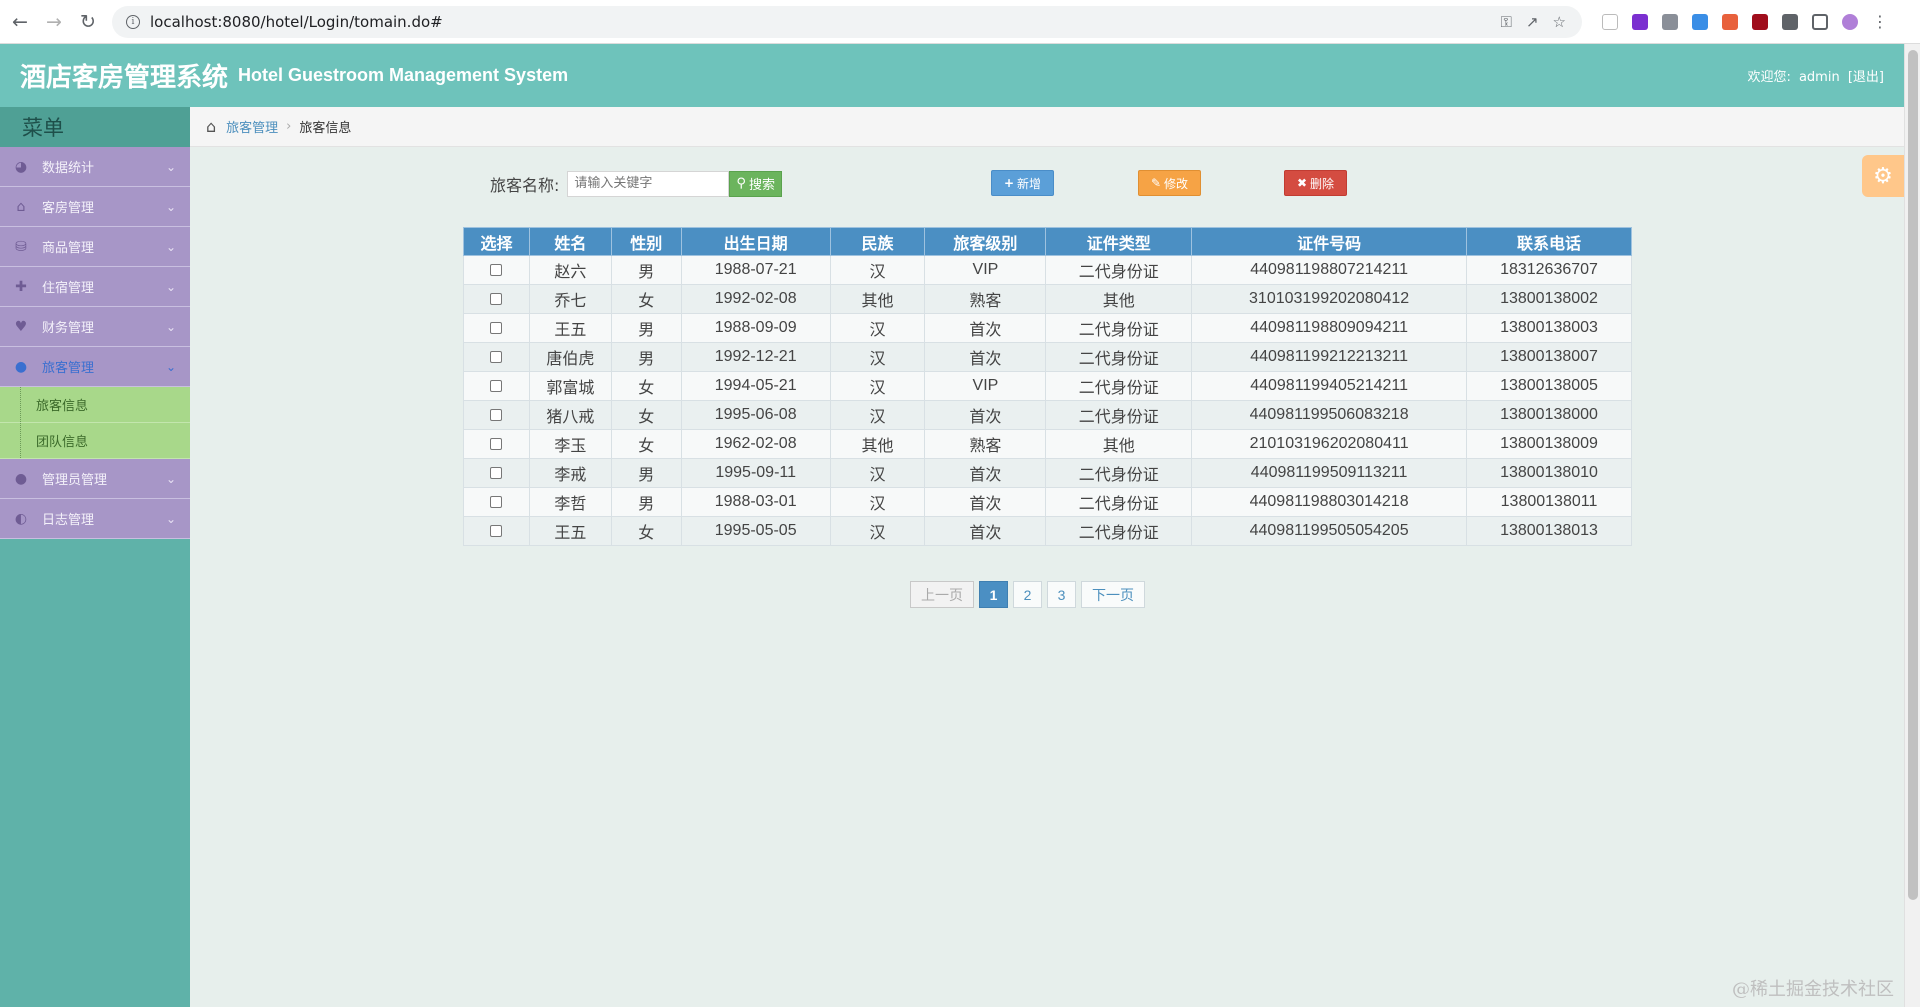 This screenshot has width=1920, height=1007. What do you see at coordinates (1061, 594) in the screenshot?
I see `page-button: 3` at bounding box center [1061, 594].